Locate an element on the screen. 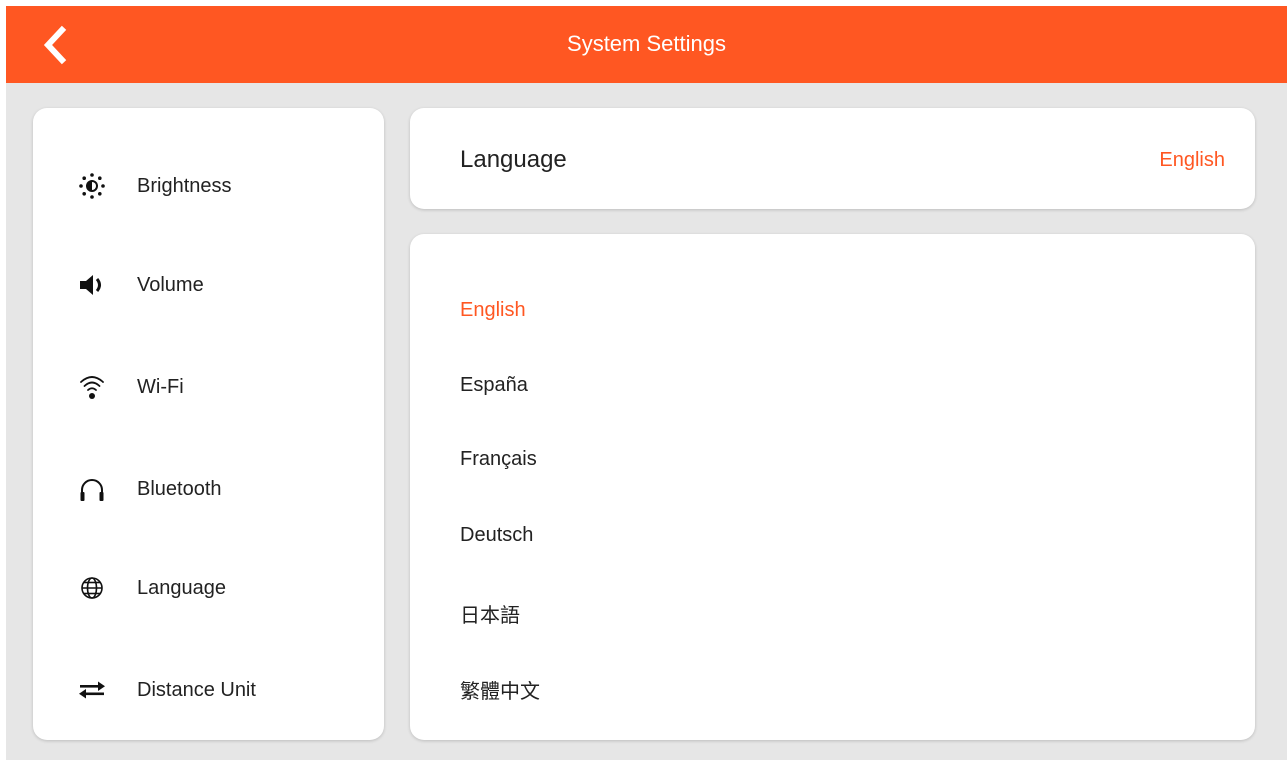  sidebar-item-label: Distance Unit is located at coordinates (196, 689).